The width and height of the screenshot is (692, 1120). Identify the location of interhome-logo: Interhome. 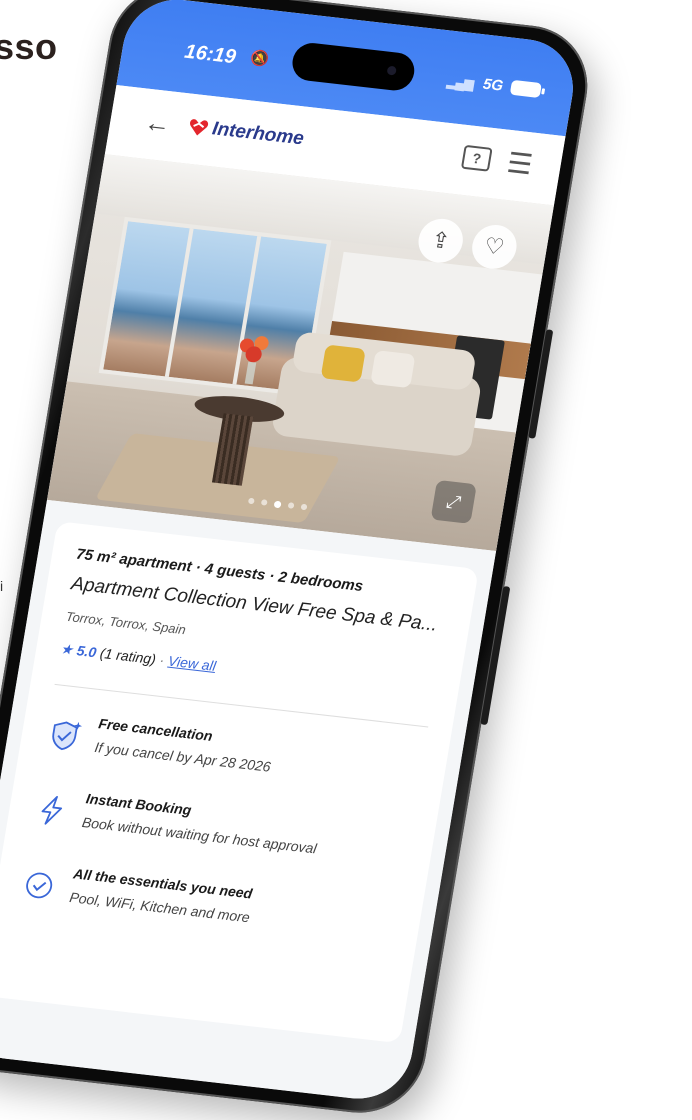
(246, 133).